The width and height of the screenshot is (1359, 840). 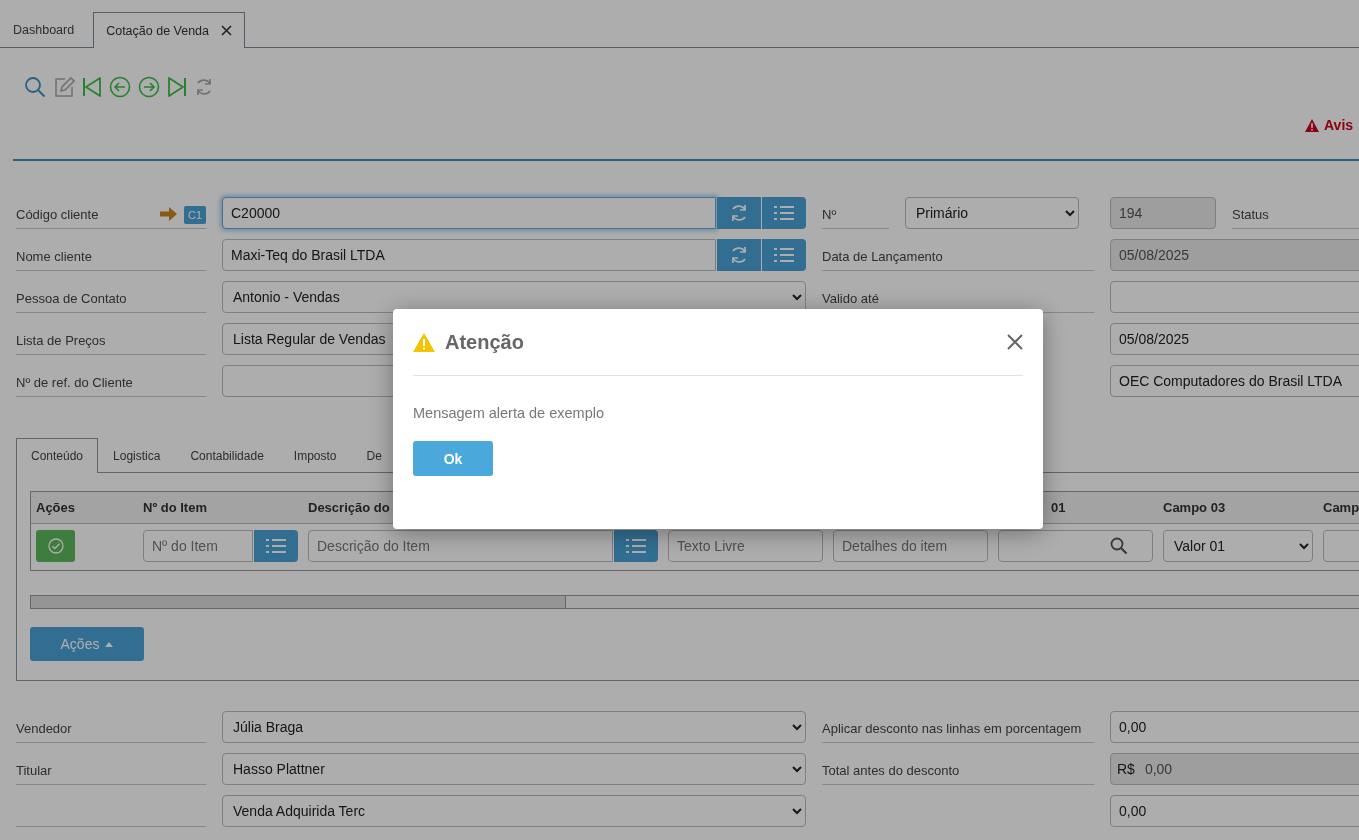 What do you see at coordinates (44, 728) in the screenshot?
I see `field-label: Vendedor` at bounding box center [44, 728].